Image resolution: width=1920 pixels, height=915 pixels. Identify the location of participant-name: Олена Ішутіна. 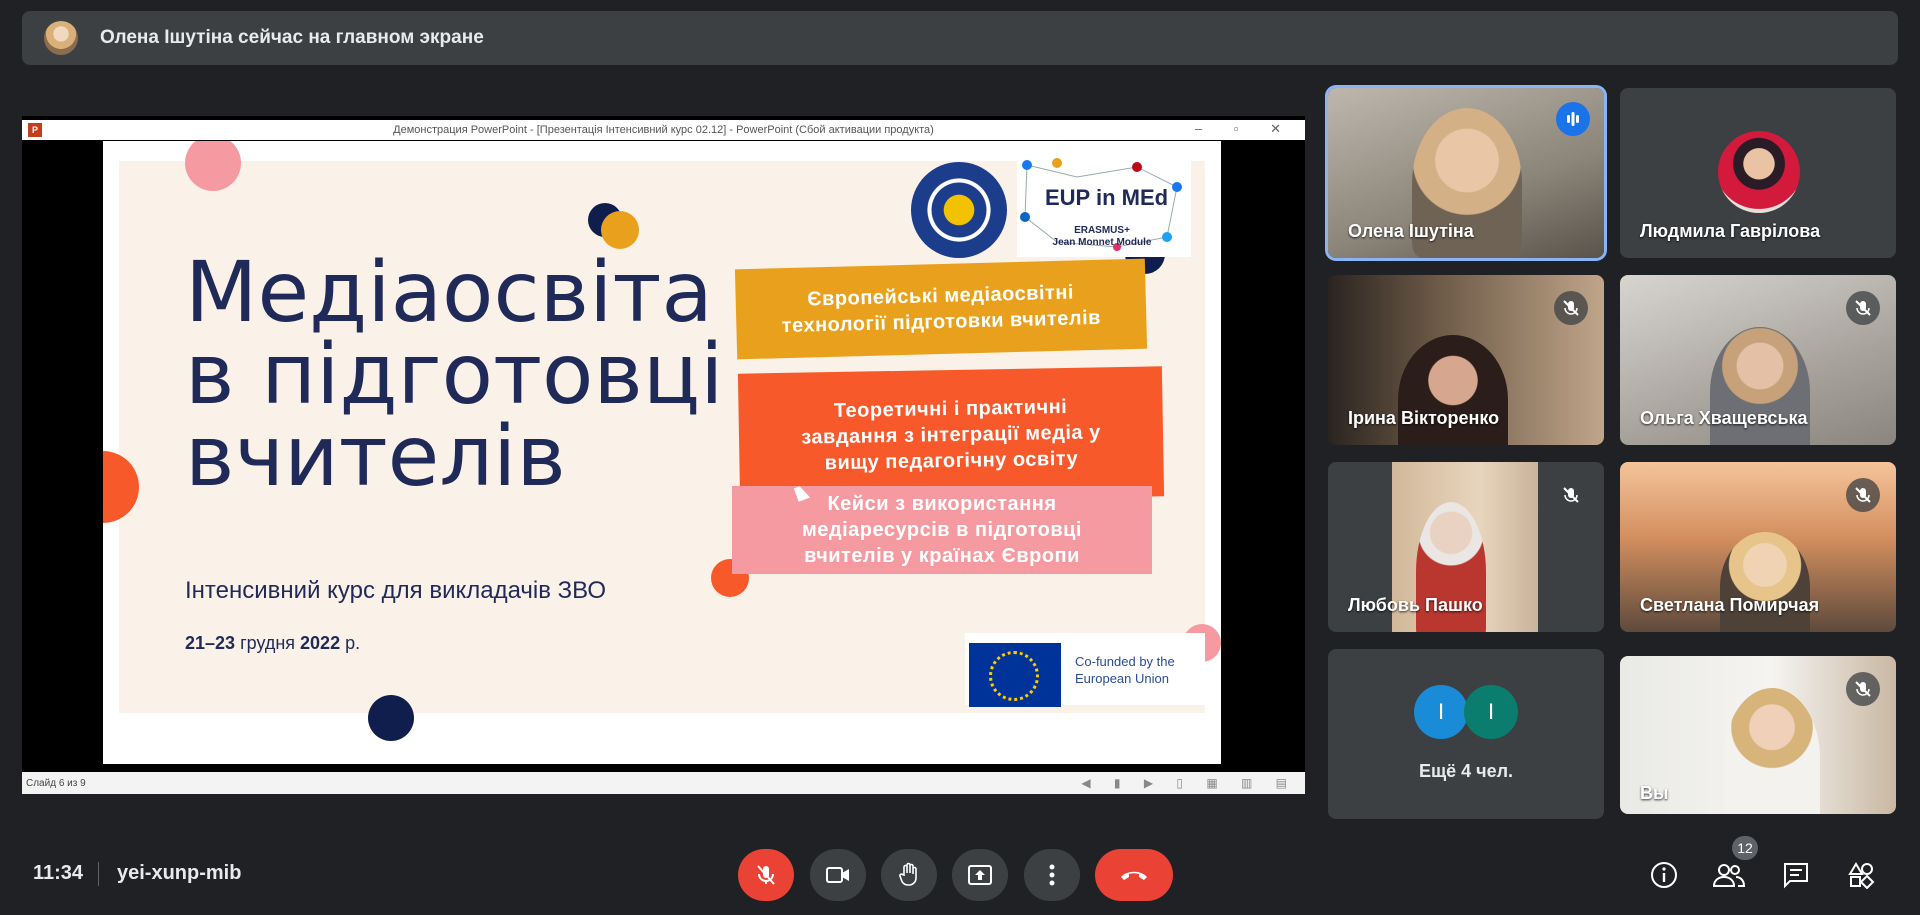
(1411, 231).